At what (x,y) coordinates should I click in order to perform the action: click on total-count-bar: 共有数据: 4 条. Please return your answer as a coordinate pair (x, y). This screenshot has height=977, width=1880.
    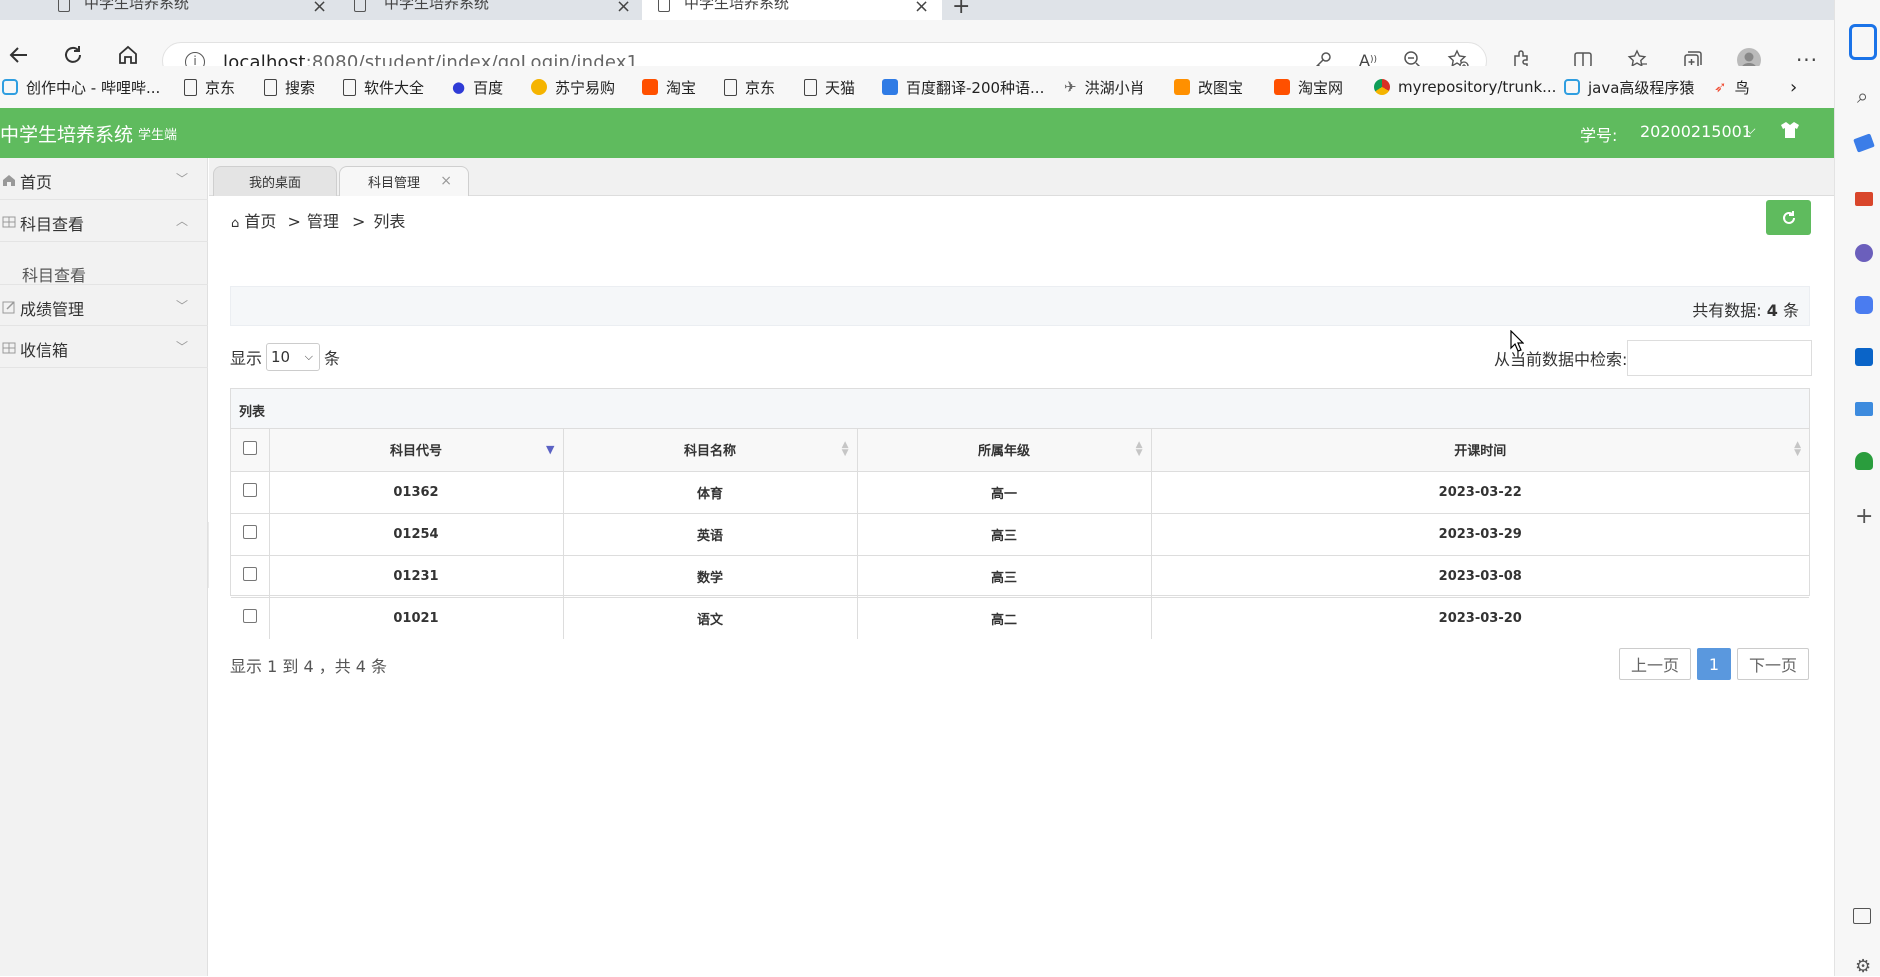
    Looking at the image, I should click on (1020, 306).